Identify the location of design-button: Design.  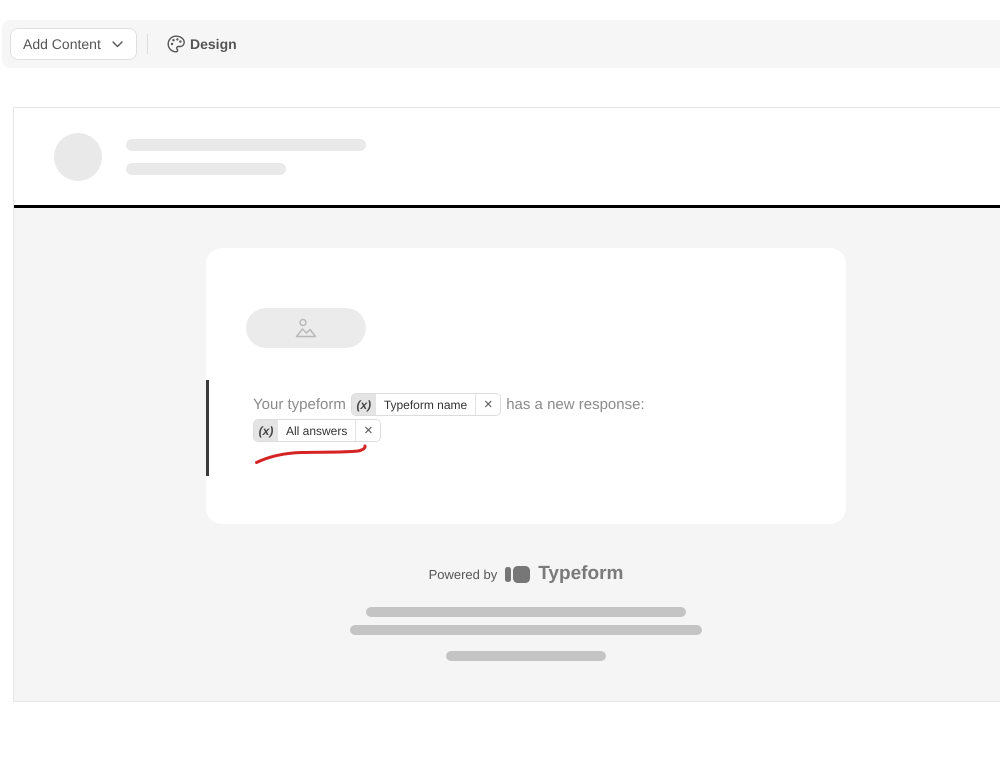
(202, 44).